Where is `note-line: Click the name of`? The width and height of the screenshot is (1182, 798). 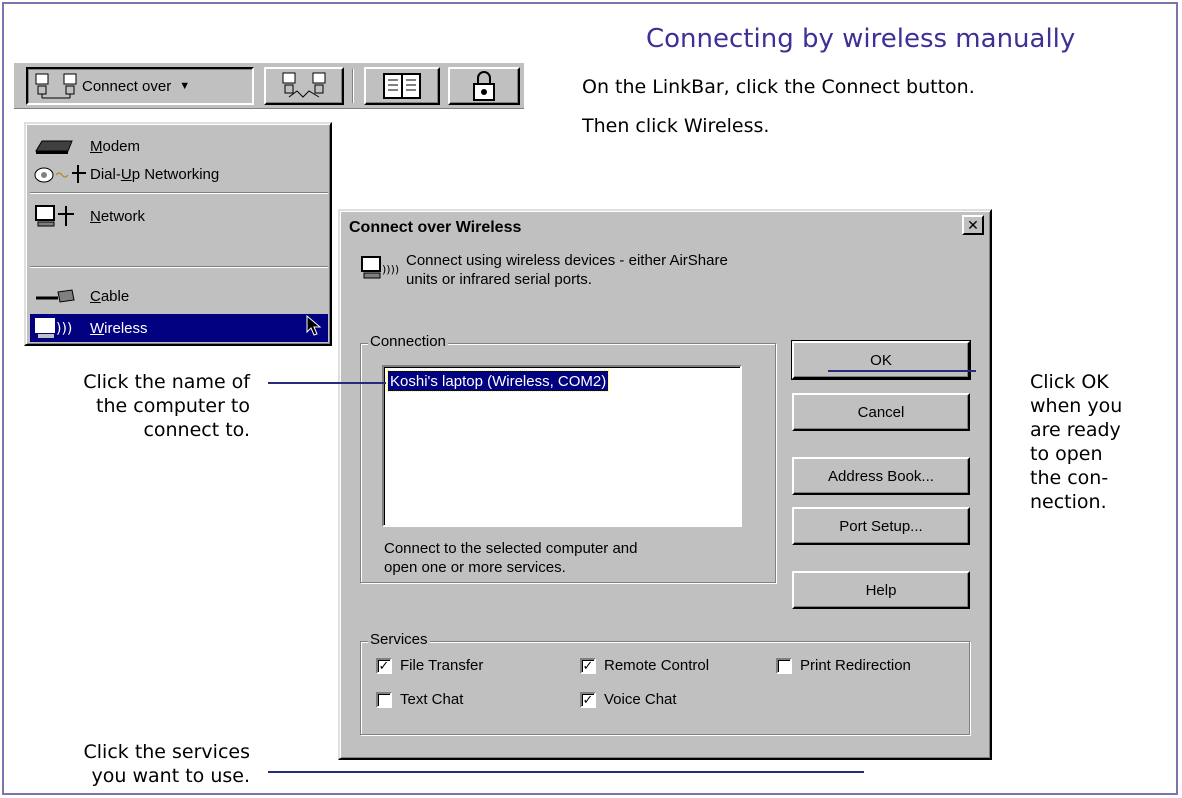
note-line: Click the name of is located at coordinates (166, 382).